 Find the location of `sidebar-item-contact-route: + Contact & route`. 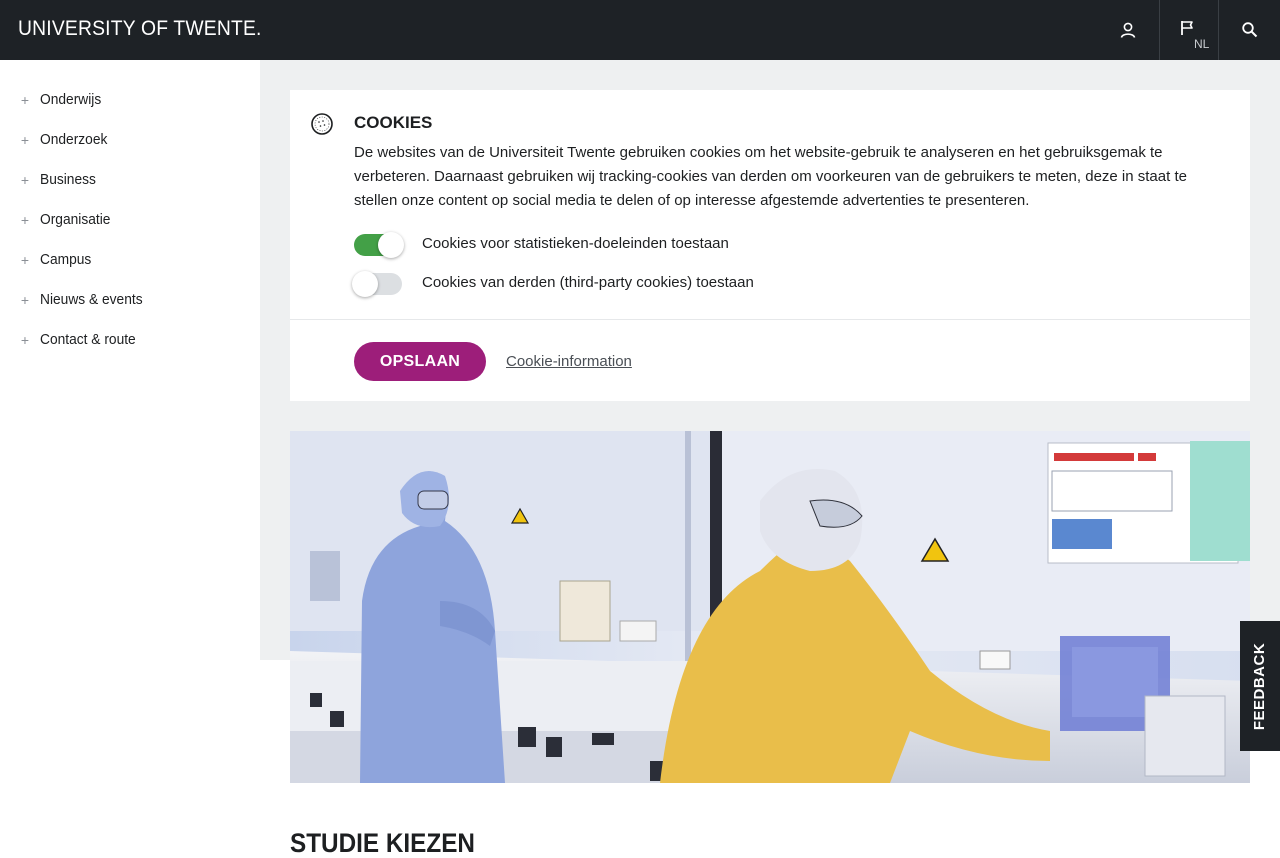

sidebar-item-contact-route: + Contact & route is located at coordinates (130, 340).